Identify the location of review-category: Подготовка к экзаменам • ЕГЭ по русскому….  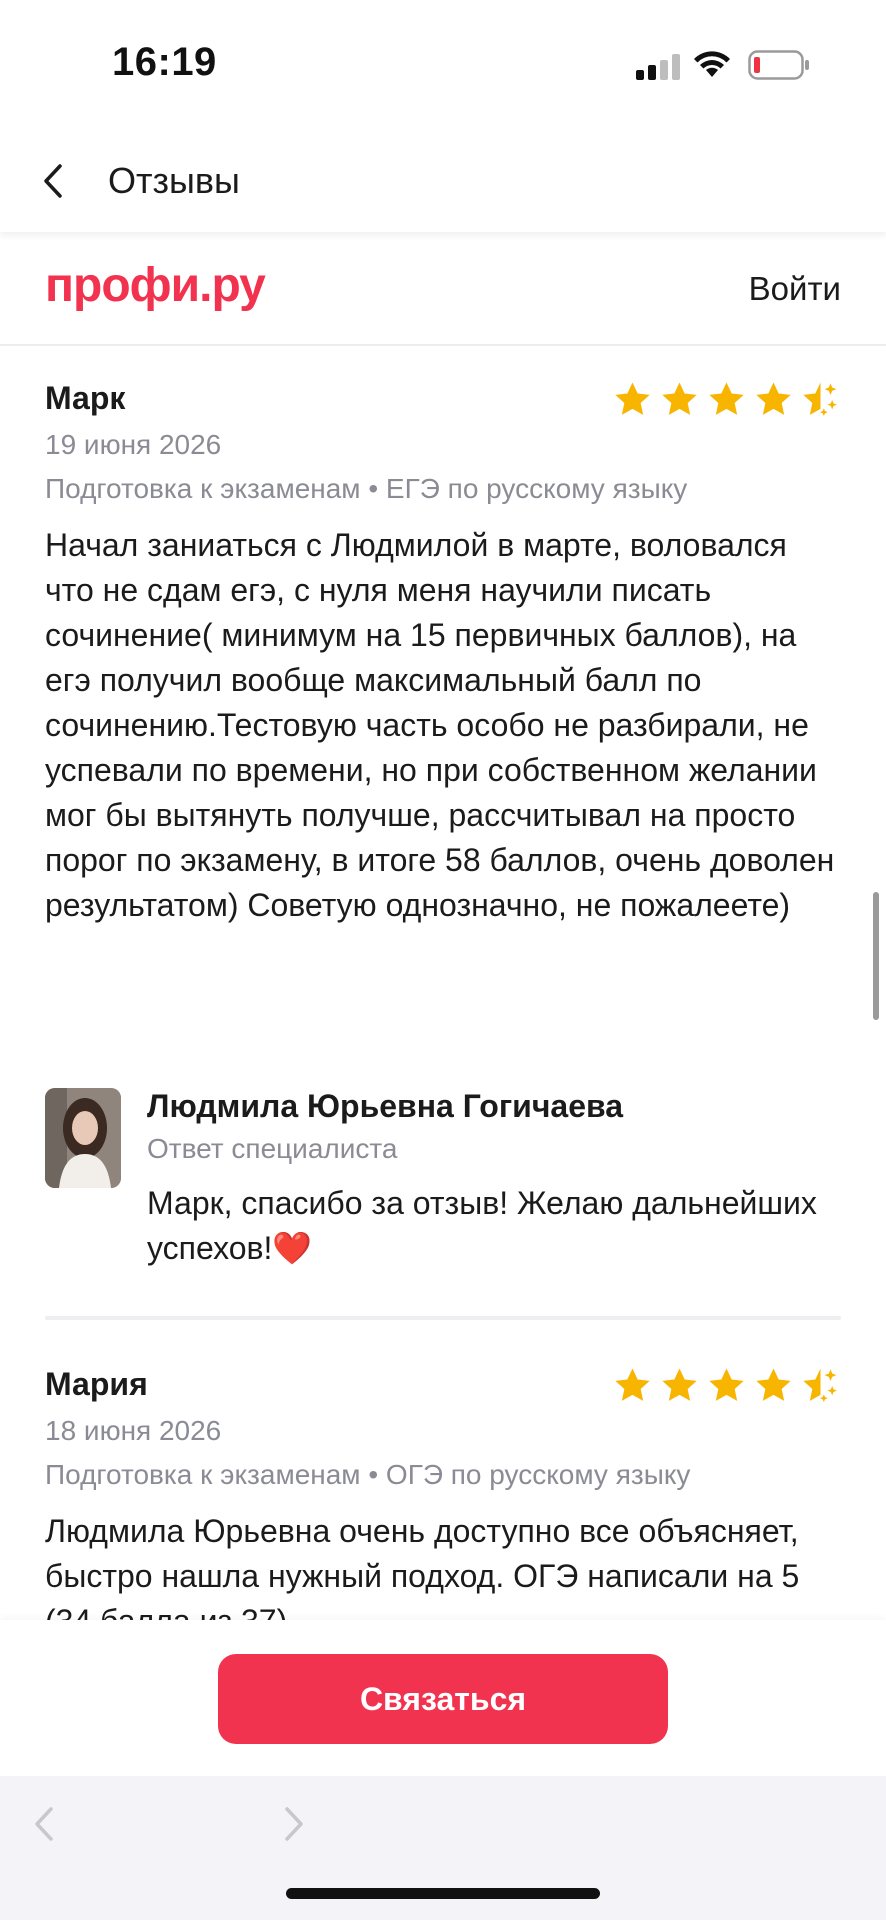
(366, 488).